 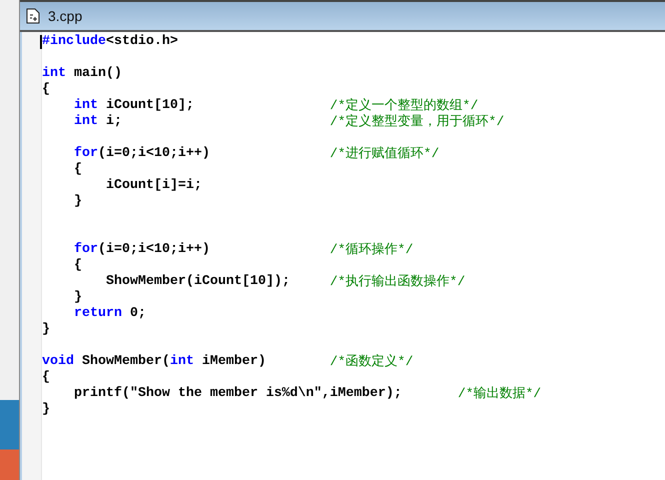 What do you see at coordinates (198, 282) in the screenshot?
I see `code-line: ShowMember(iCount[10]);` at bounding box center [198, 282].